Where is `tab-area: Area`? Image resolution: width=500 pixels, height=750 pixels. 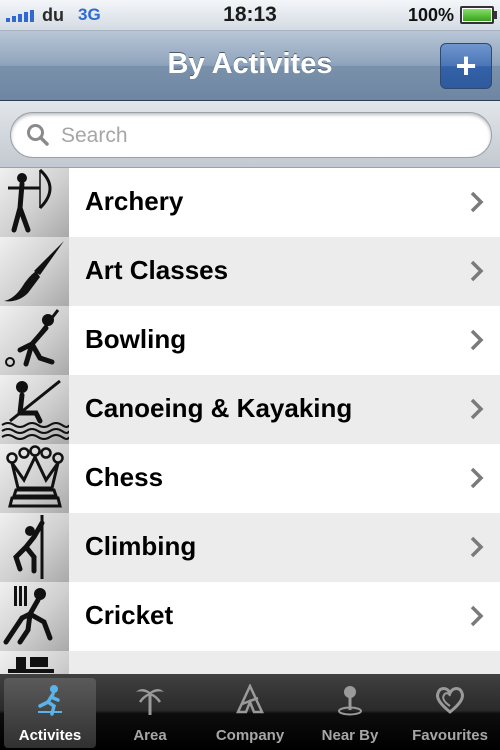 tab-area: Area is located at coordinates (150, 713).